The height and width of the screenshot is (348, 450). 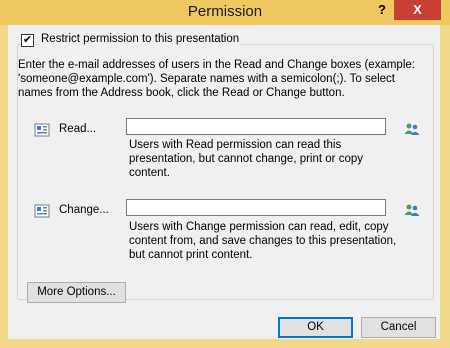 What do you see at coordinates (225, 12) in the screenshot?
I see `title-bar: Permission ? X` at bounding box center [225, 12].